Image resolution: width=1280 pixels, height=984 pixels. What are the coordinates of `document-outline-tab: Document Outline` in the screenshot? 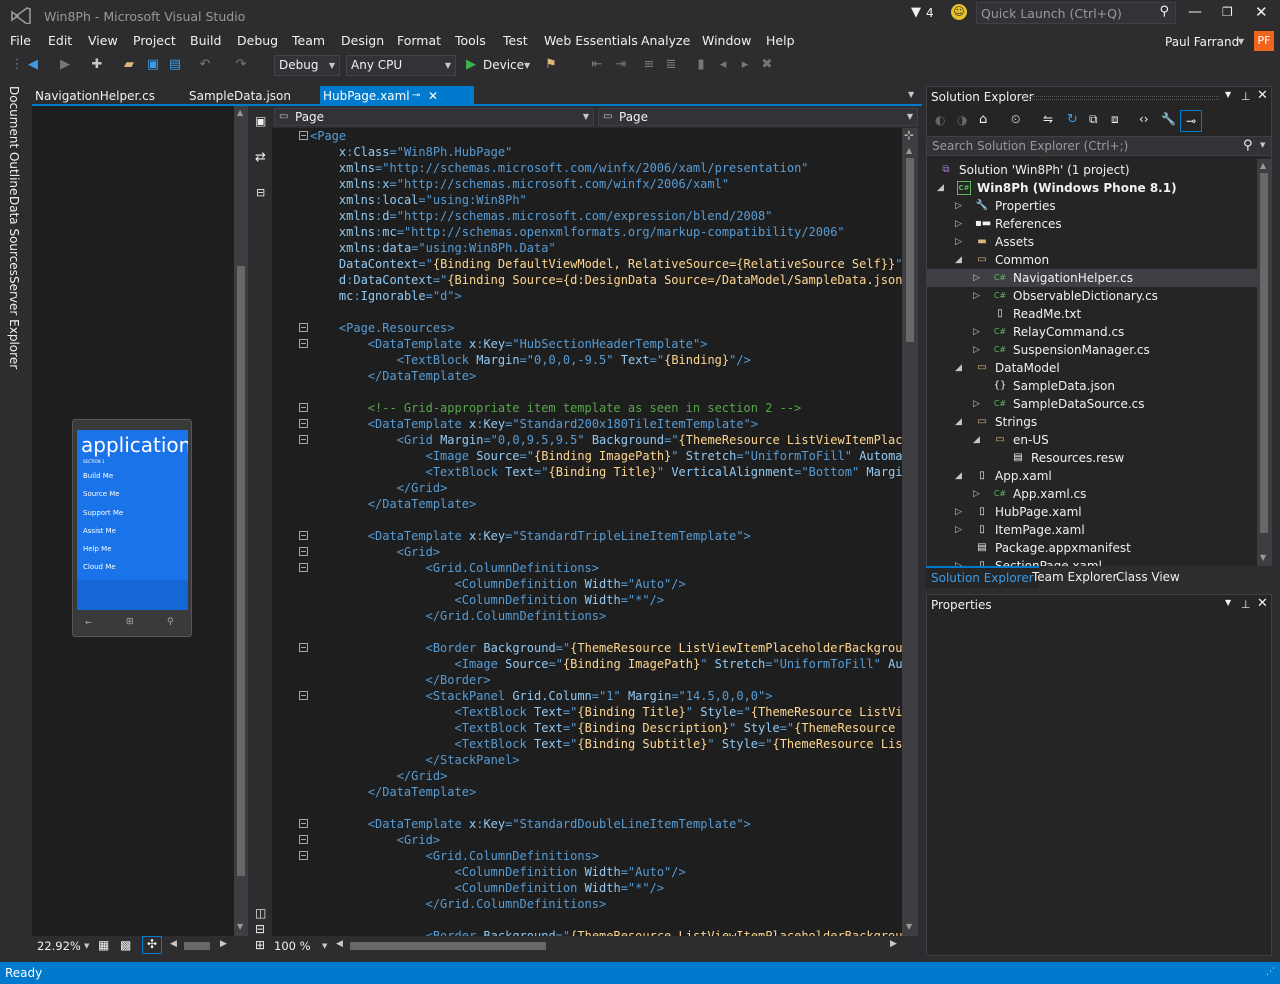 It's located at (14, 140).